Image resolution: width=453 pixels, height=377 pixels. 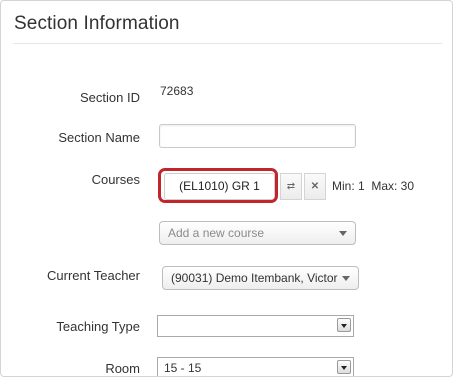 What do you see at coordinates (255, 366) in the screenshot?
I see `room-select: 15 - 15` at bounding box center [255, 366].